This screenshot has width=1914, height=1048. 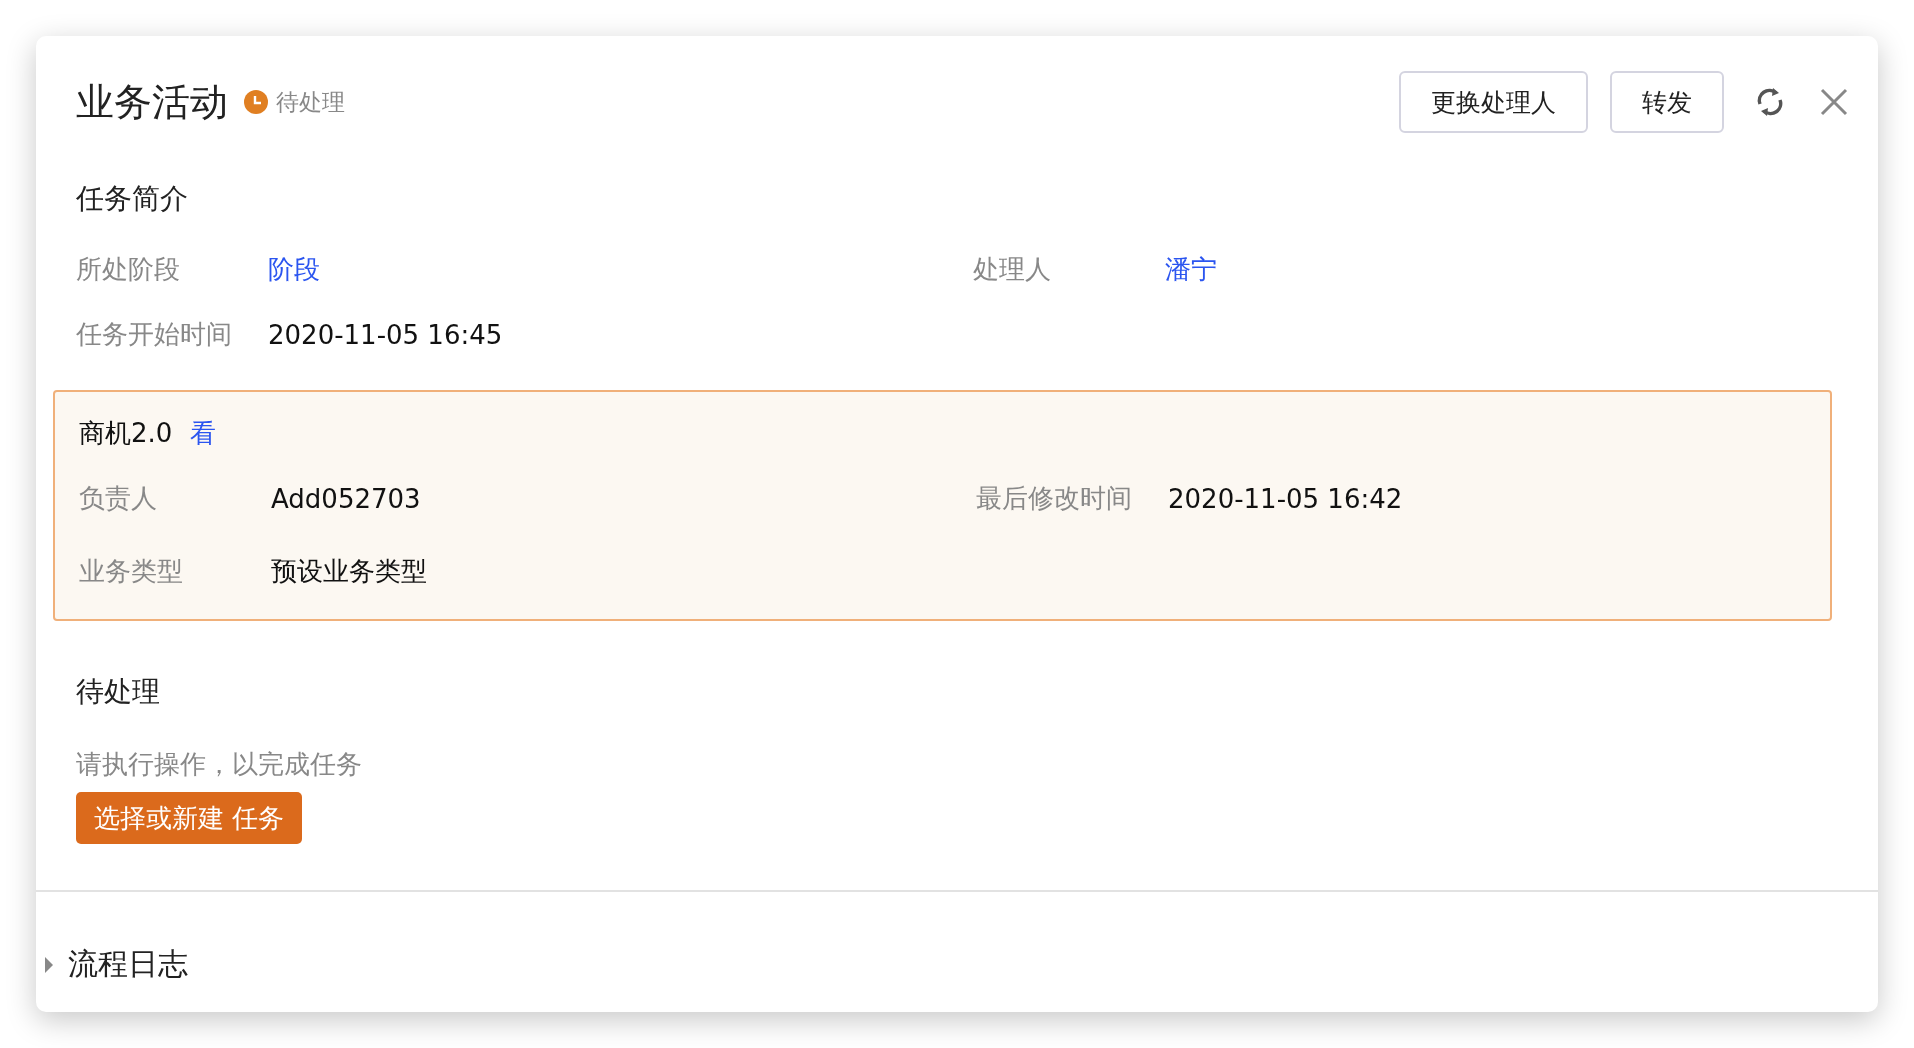 What do you see at coordinates (1493, 102) in the screenshot?
I see `header-button: 更换处理人` at bounding box center [1493, 102].